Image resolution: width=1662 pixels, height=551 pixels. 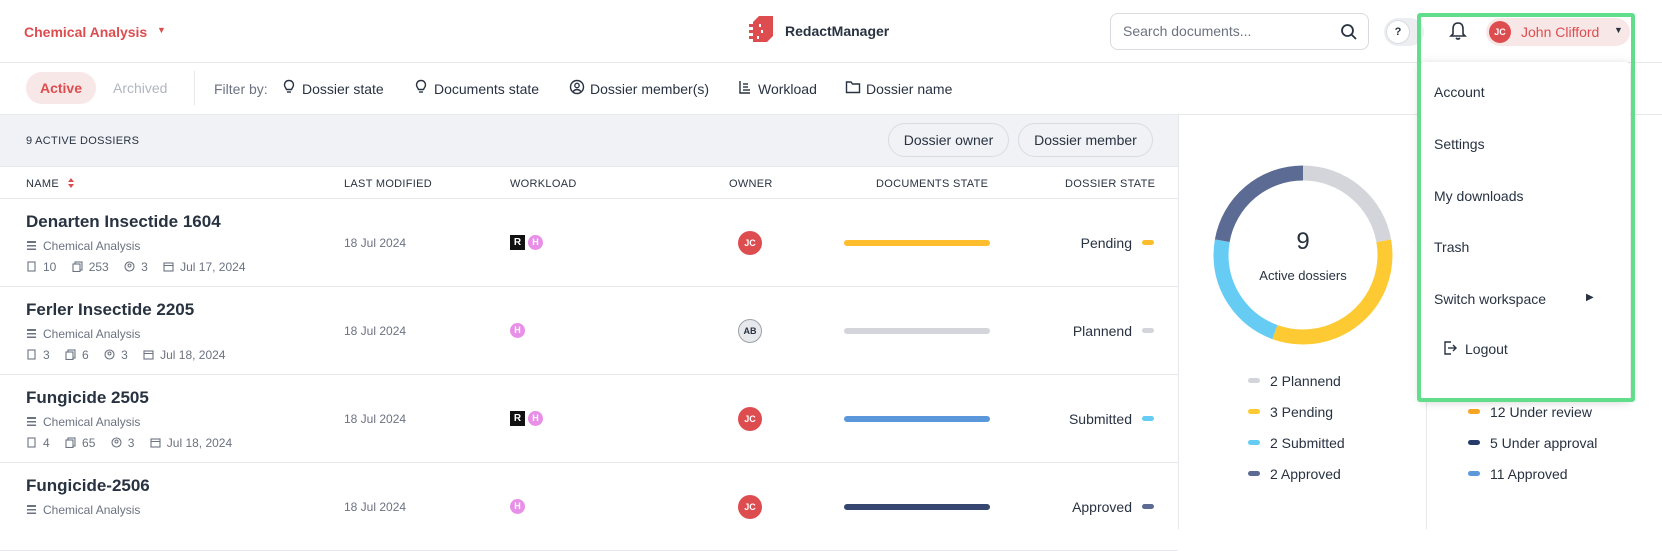 What do you see at coordinates (1110, 184) in the screenshot?
I see `col-dossier-state: DOSSIER STATE` at bounding box center [1110, 184].